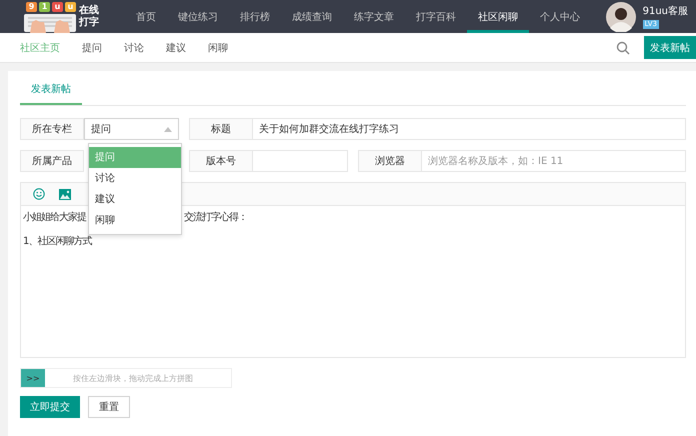 Image resolution: width=696 pixels, height=436 pixels. What do you see at coordinates (390, 161) in the screenshot?
I see `field-label: 浏览器` at bounding box center [390, 161].